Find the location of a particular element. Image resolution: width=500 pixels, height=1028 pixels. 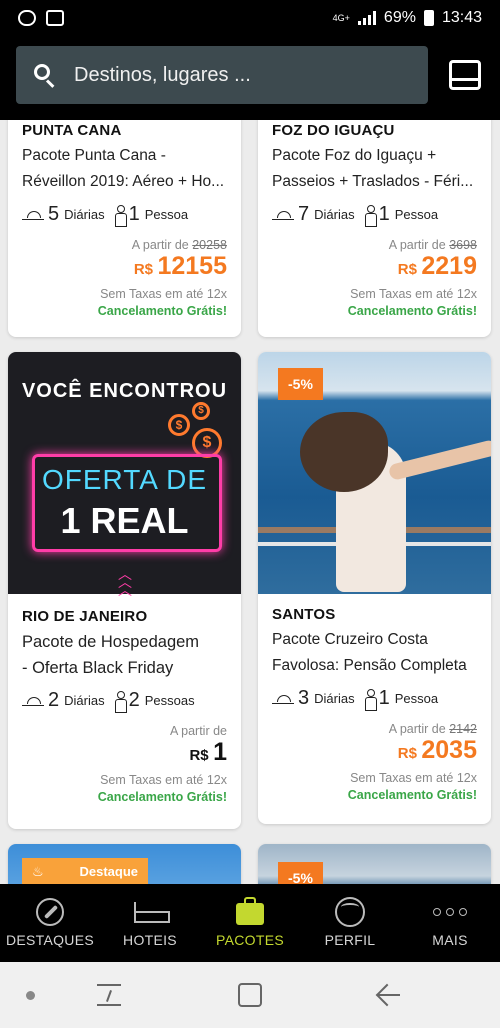

price-value: 12155 is located at coordinates (192, 266).